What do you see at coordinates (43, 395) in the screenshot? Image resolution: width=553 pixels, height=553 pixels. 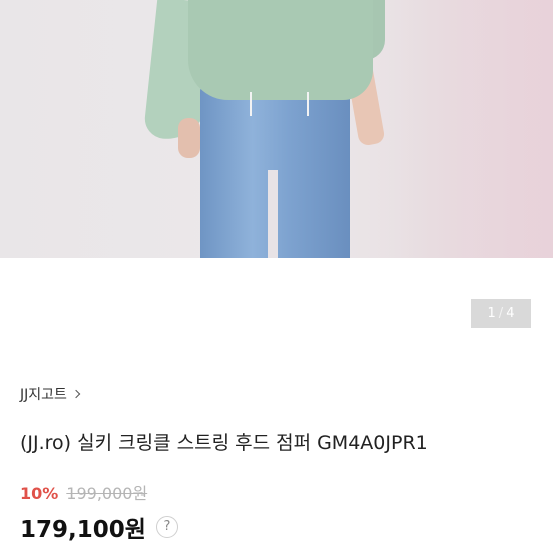 I see `store-name: JJ지고트` at bounding box center [43, 395].